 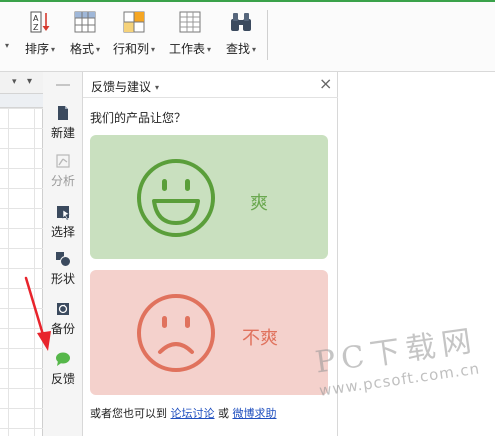 I want to click on corner-dropdown-icon: ▾, so click(x=29, y=81).